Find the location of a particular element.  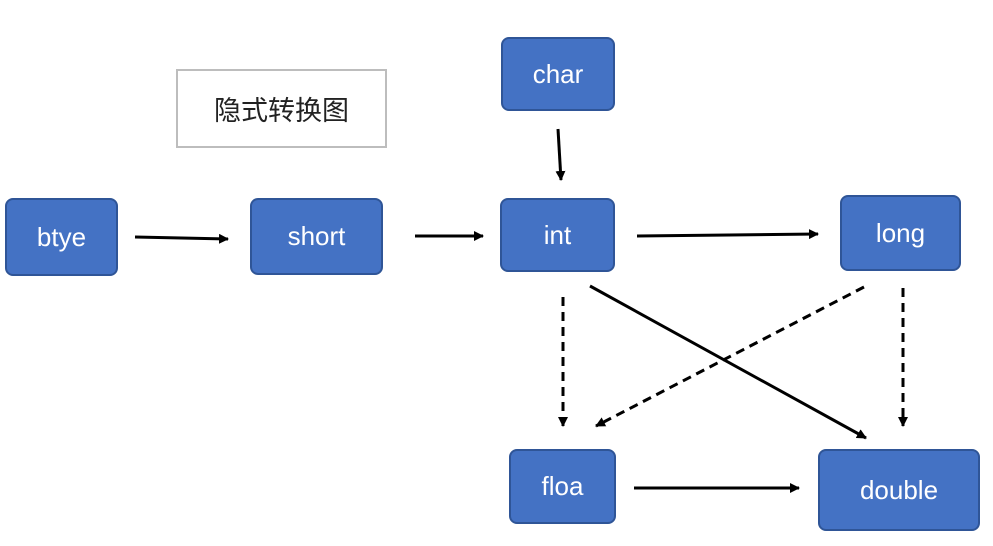

node-double: double is located at coordinates (899, 490).